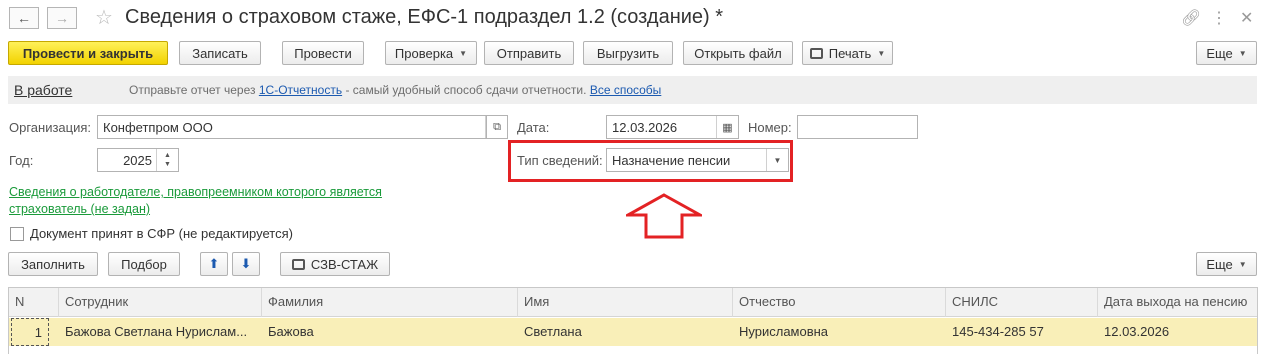 The image size is (1267, 354). What do you see at coordinates (390, 332) in the screenshot?
I see `cell-last-name: Бажова` at bounding box center [390, 332].